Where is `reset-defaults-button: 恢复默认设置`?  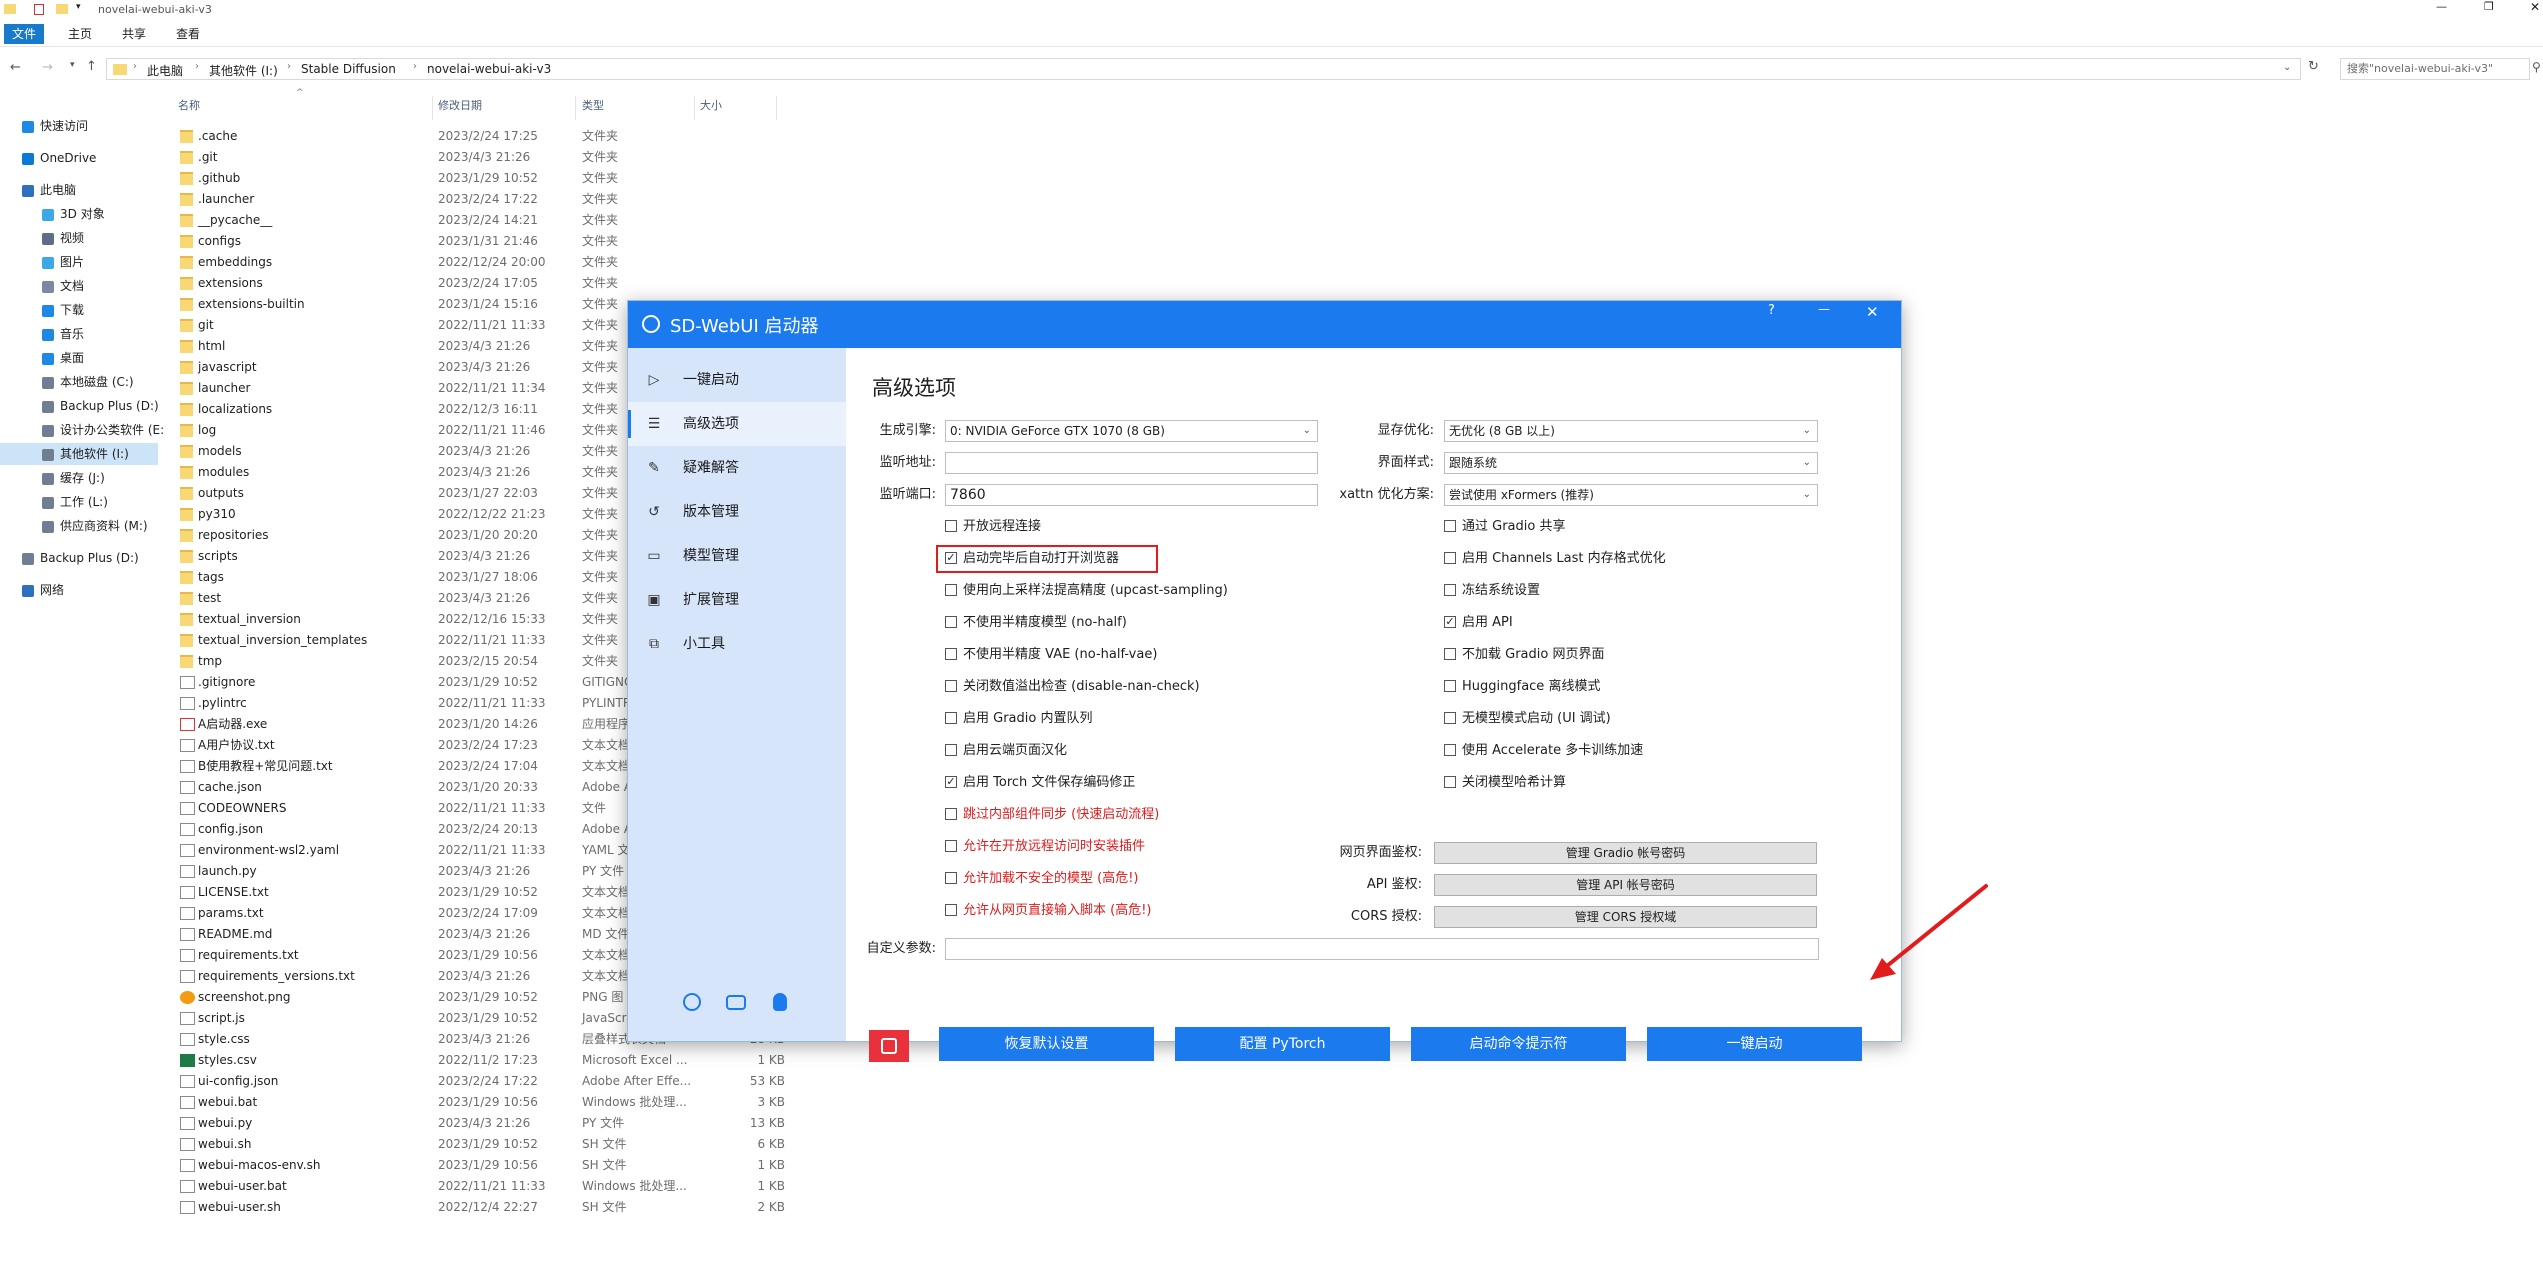
reset-defaults-button: 恢复默认设置 is located at coordinates (1046, 1044).